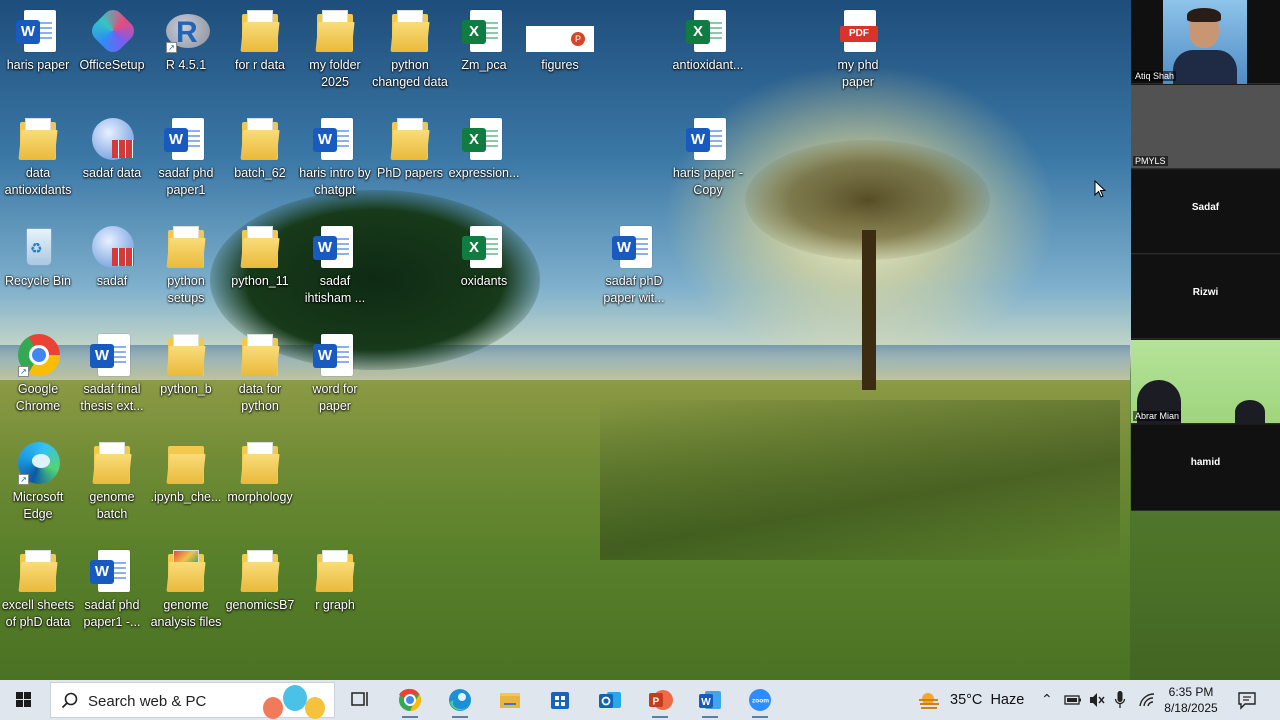 This screenshot has width=1280, height=720. Describe the element at coordinates (38, 41) in the screenshot. I see `desktop-icon-haris-paper: W haris paper` at that location.